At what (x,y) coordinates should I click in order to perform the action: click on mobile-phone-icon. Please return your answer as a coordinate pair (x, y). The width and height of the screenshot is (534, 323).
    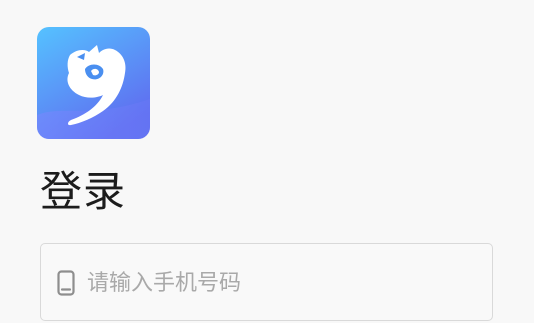
    Looking at the image, I should click on (66, 283).